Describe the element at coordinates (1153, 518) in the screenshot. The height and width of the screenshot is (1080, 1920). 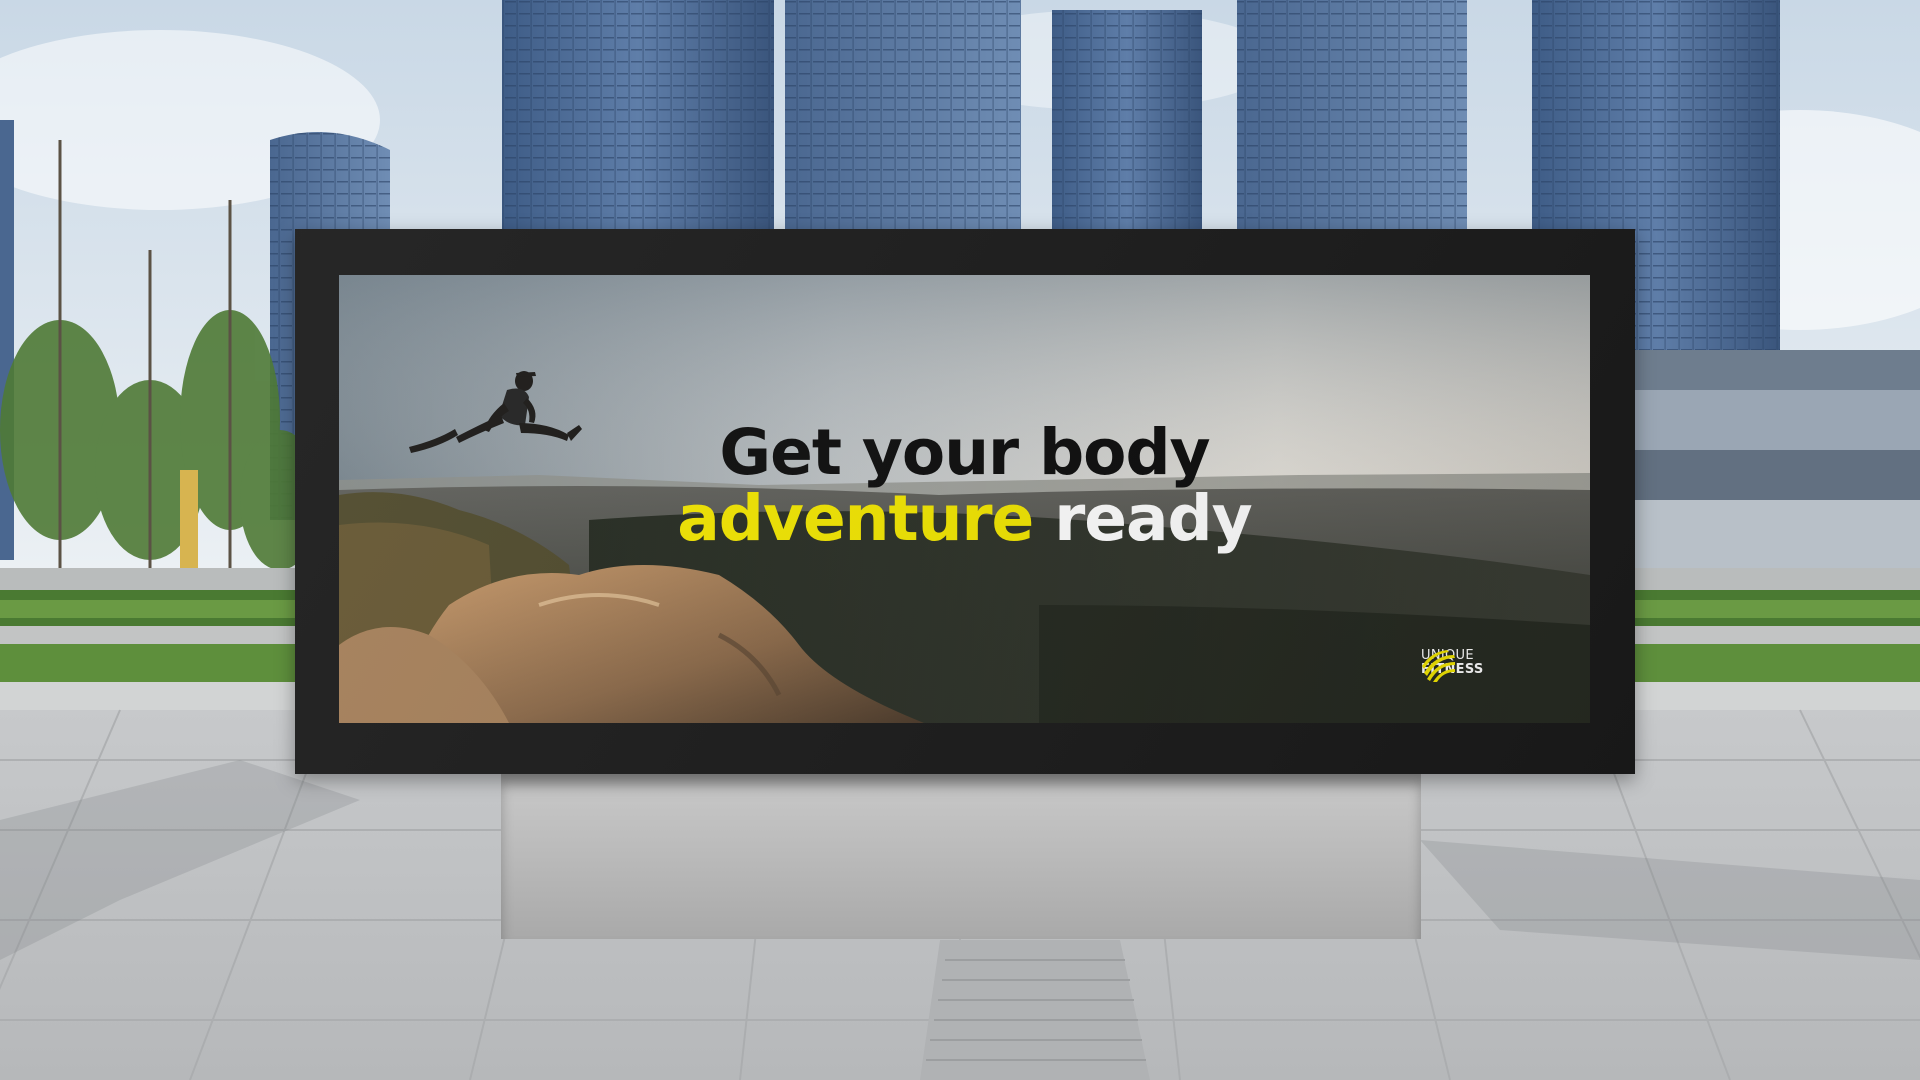
I see `headline-plain-word: ready` at that location.